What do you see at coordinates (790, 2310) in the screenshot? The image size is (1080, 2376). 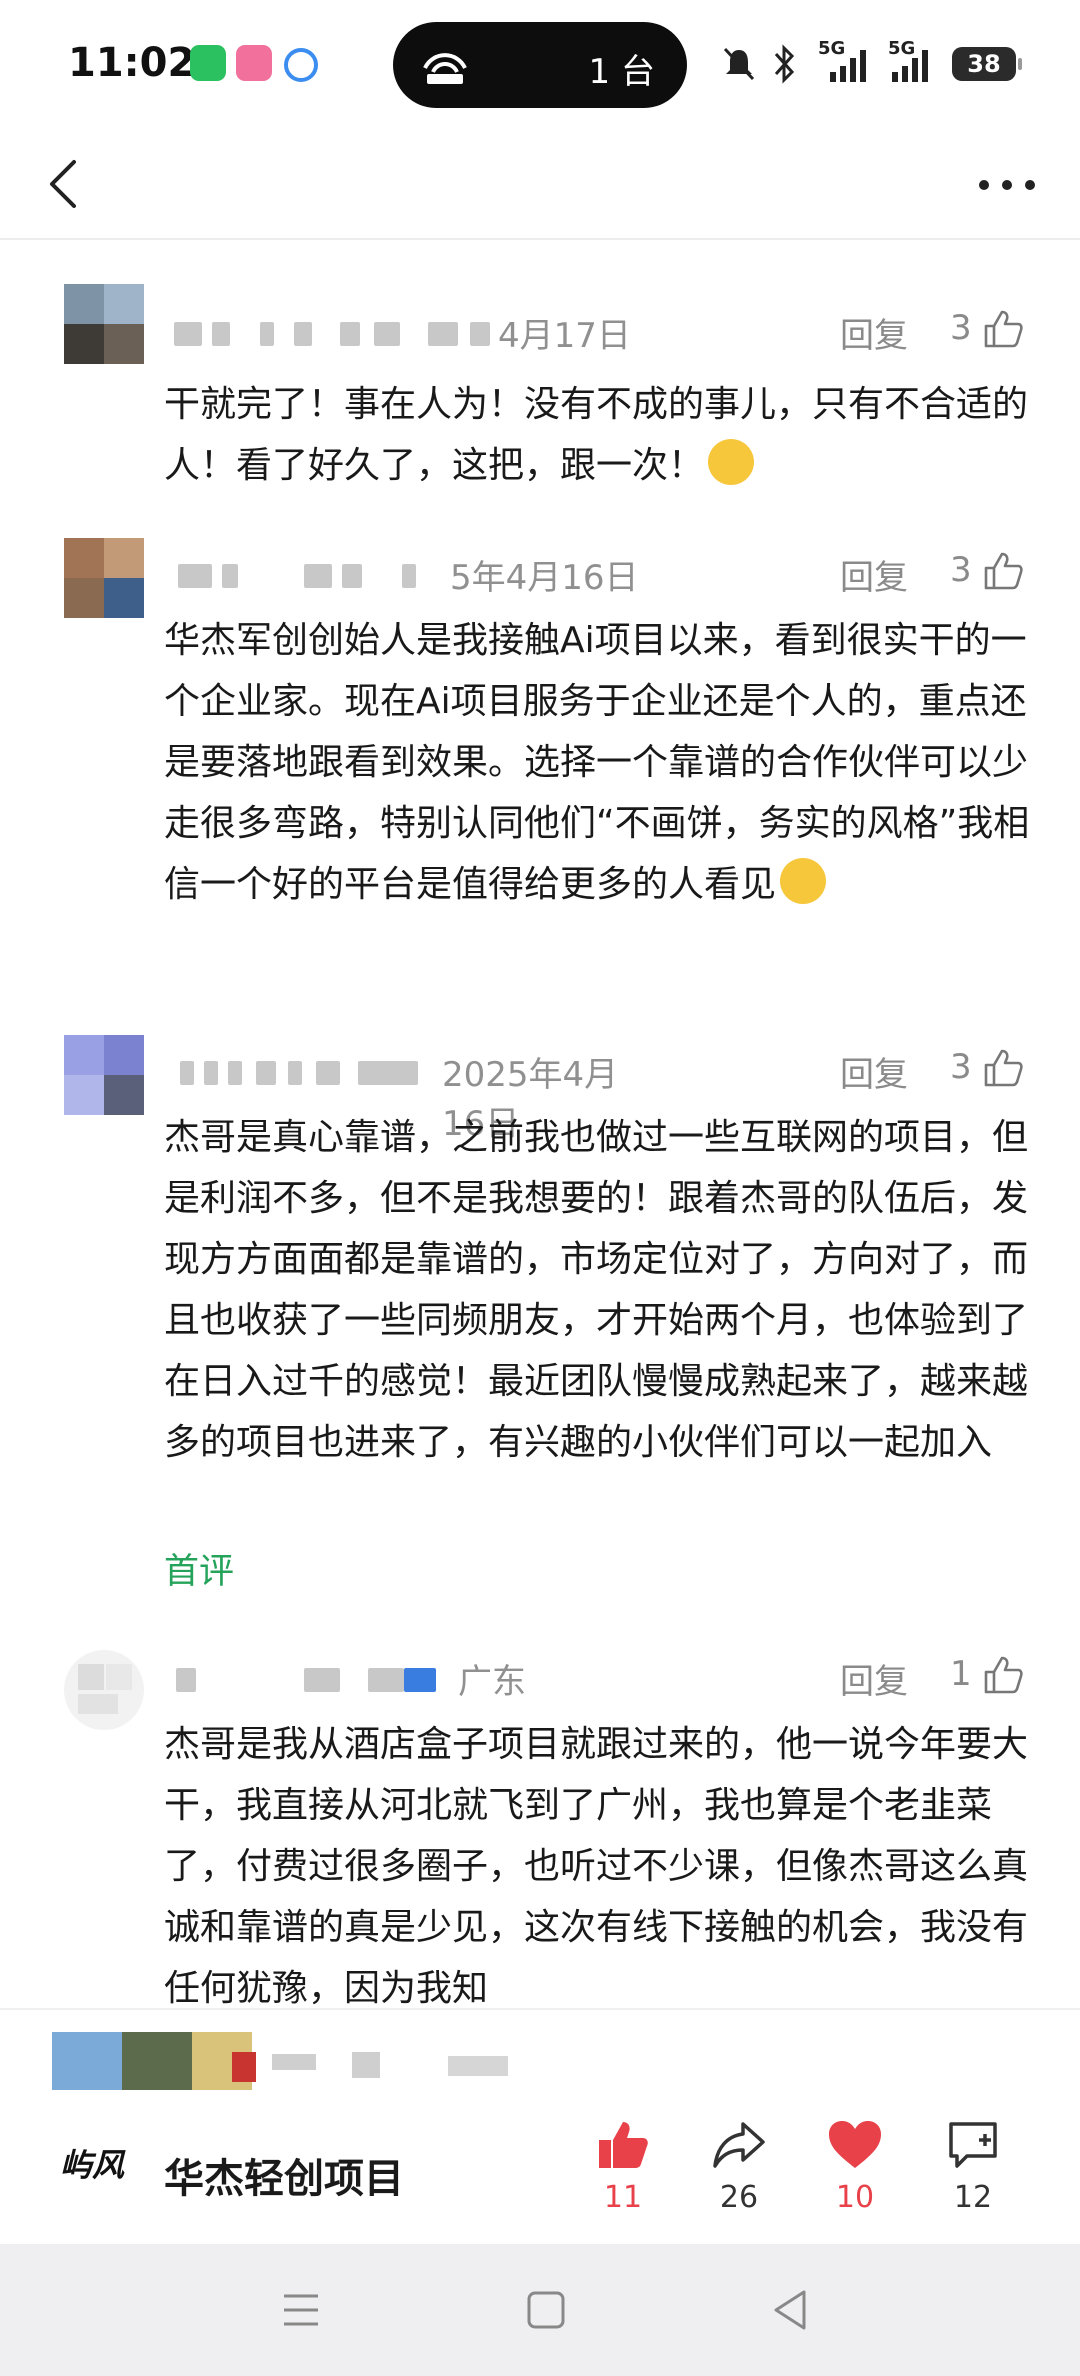 I see `back-nav-icon` at bounding box center [790, 2310].